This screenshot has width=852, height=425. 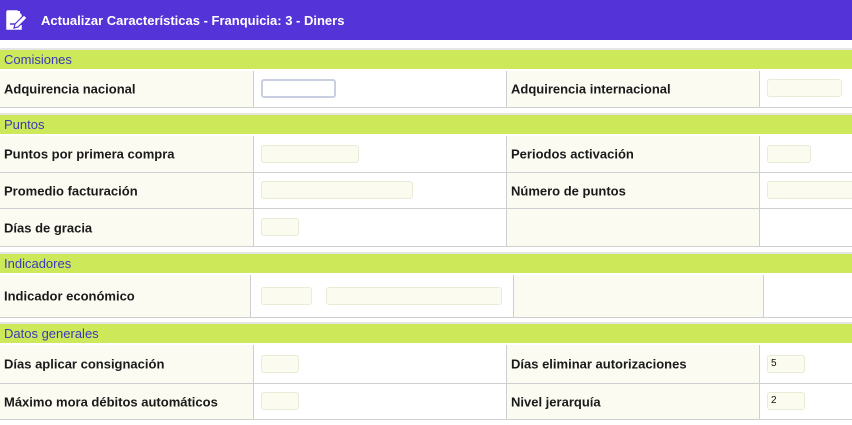 What do you see at coordinates (809, 190) in the screenshot?
I see `numero-puntos-input` at bounding box center [809, 190].